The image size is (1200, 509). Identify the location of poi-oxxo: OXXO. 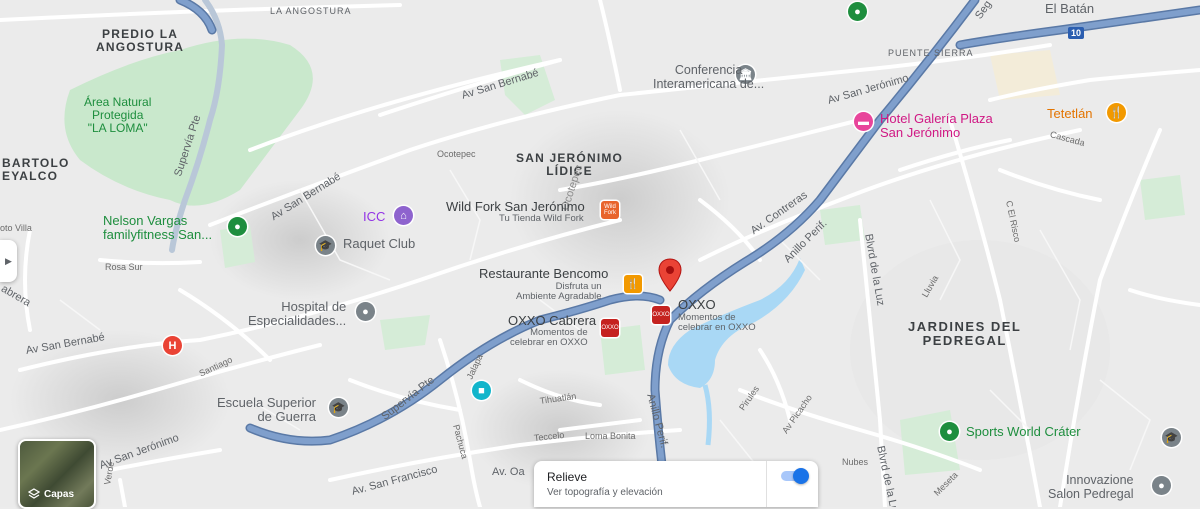
(697, 304).